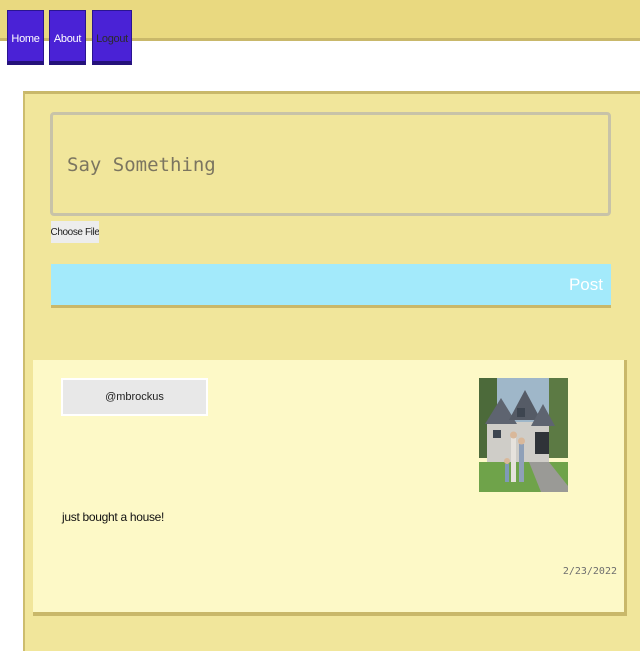 Image resolution: width=640 pixels, height=651 pixels. I want to click on about-button: About, so click(67, 37).